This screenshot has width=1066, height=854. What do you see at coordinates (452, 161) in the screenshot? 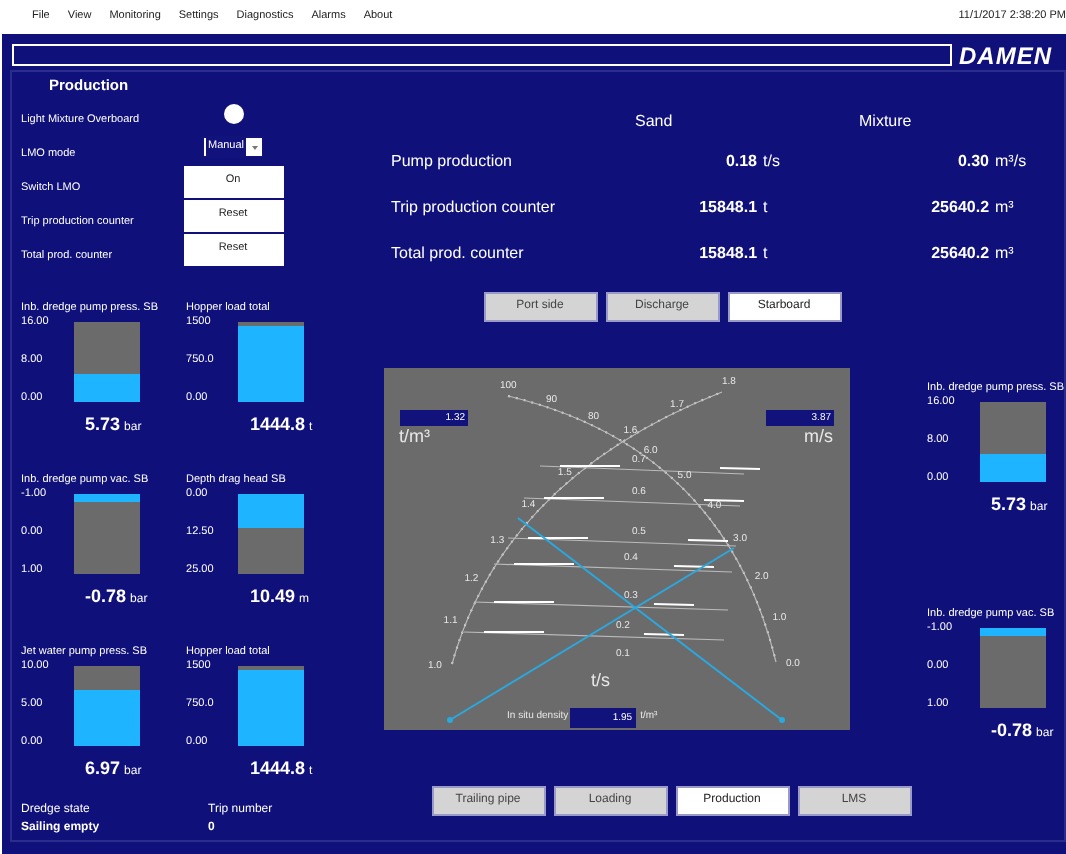
I see `row-label: Pump production` at bounding box center [452, 161].